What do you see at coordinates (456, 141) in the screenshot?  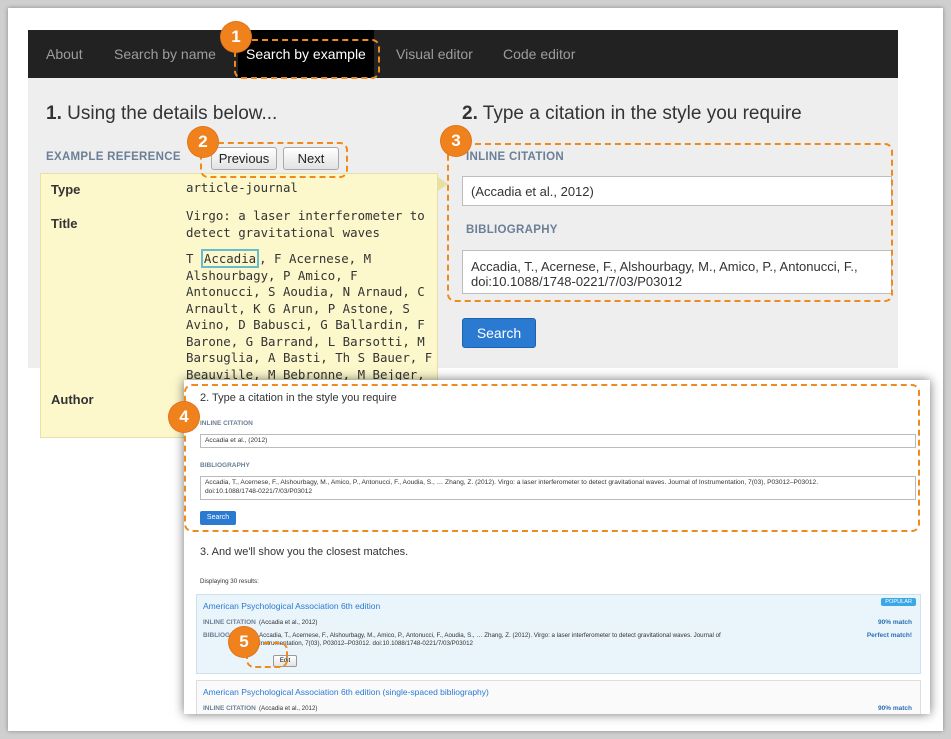 I see `callout-3: 3` at bounding box center [456, 141].